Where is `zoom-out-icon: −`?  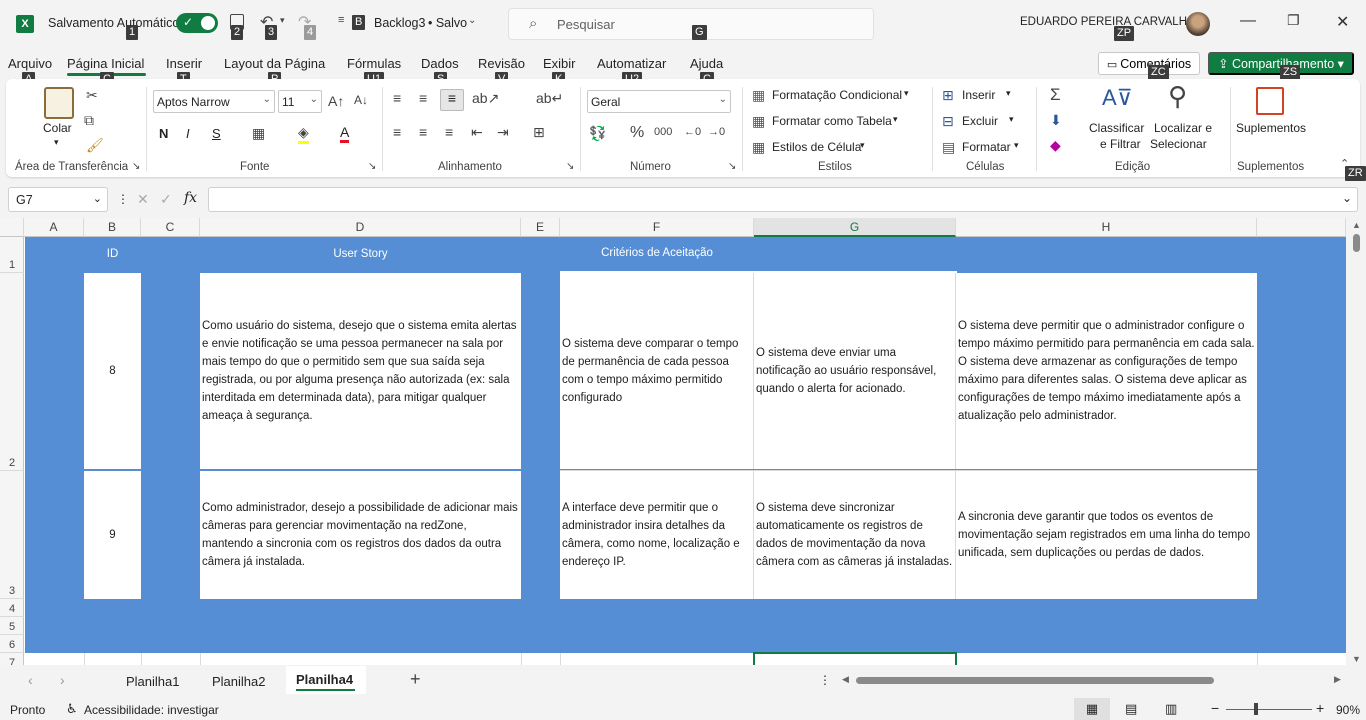
zoom-out-icon: − is located at coordinates (1215, 708).